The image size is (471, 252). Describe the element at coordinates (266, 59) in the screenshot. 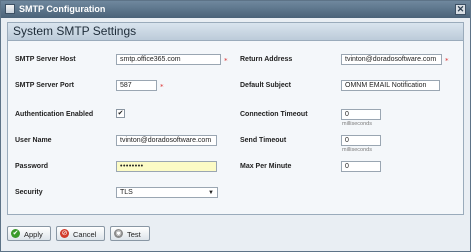

I see `return-address-label: Return Address` at that location.